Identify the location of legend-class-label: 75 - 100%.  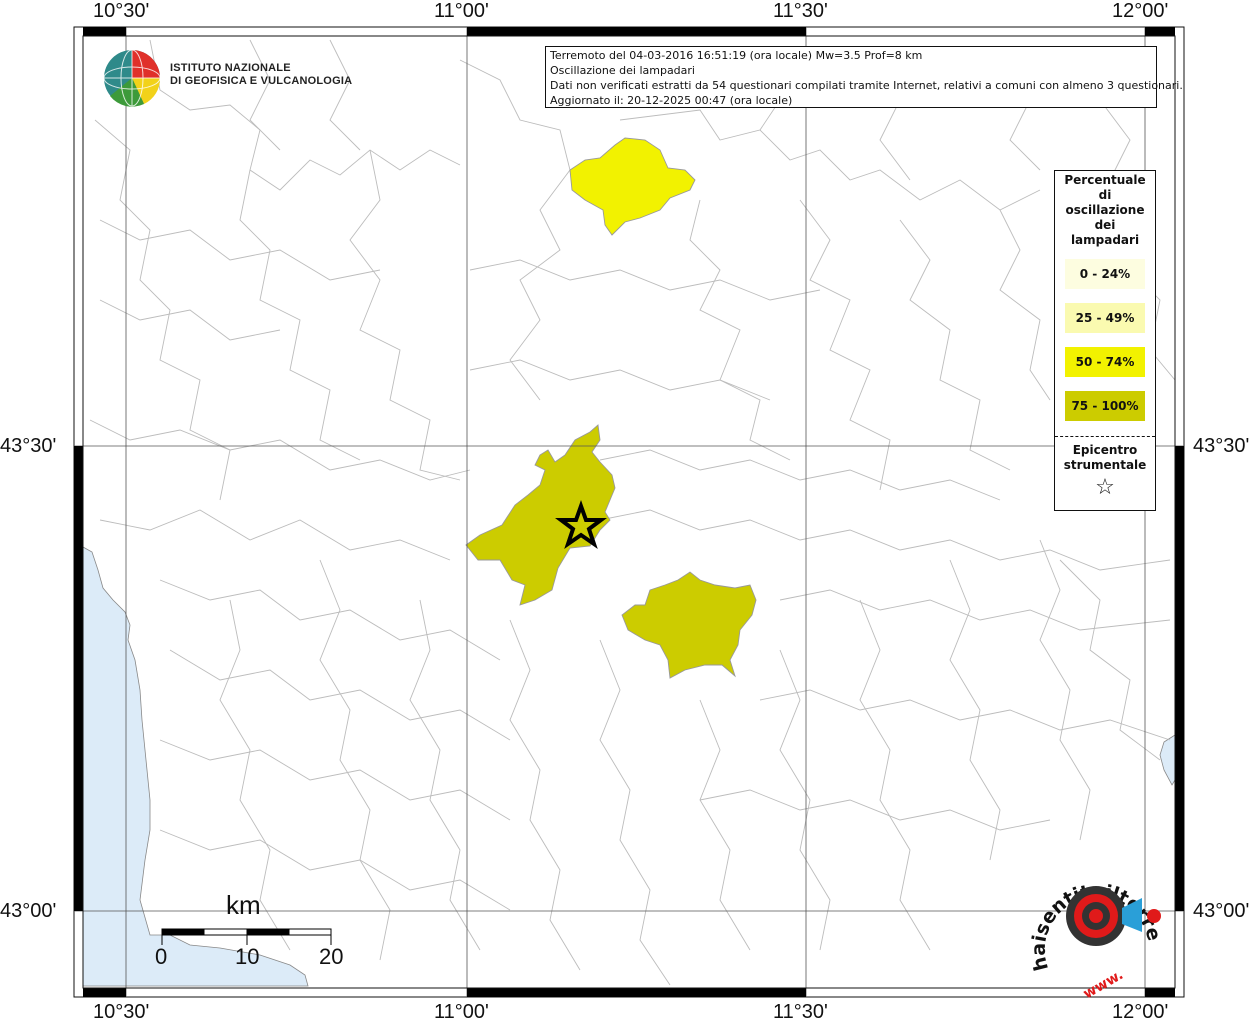
(1105, 406).